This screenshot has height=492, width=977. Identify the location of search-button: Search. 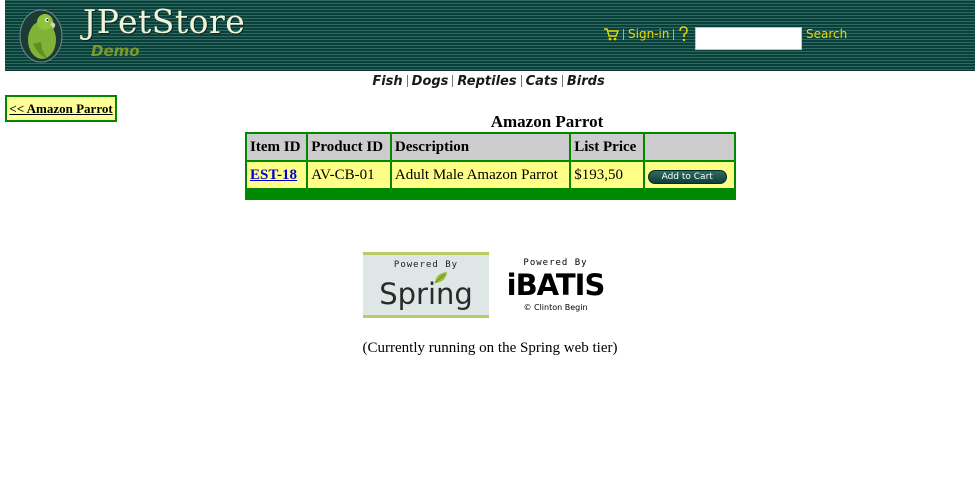
(826, 34).